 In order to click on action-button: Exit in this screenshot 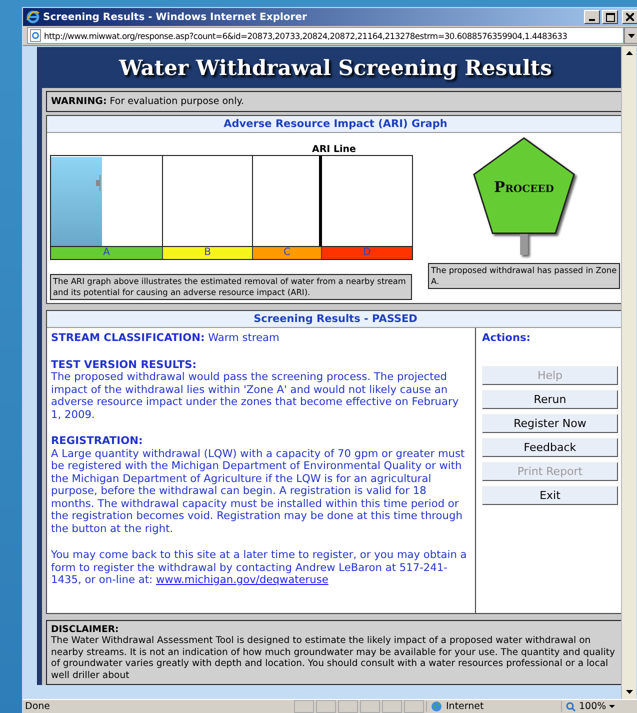, I will do `click(550, 495)`.